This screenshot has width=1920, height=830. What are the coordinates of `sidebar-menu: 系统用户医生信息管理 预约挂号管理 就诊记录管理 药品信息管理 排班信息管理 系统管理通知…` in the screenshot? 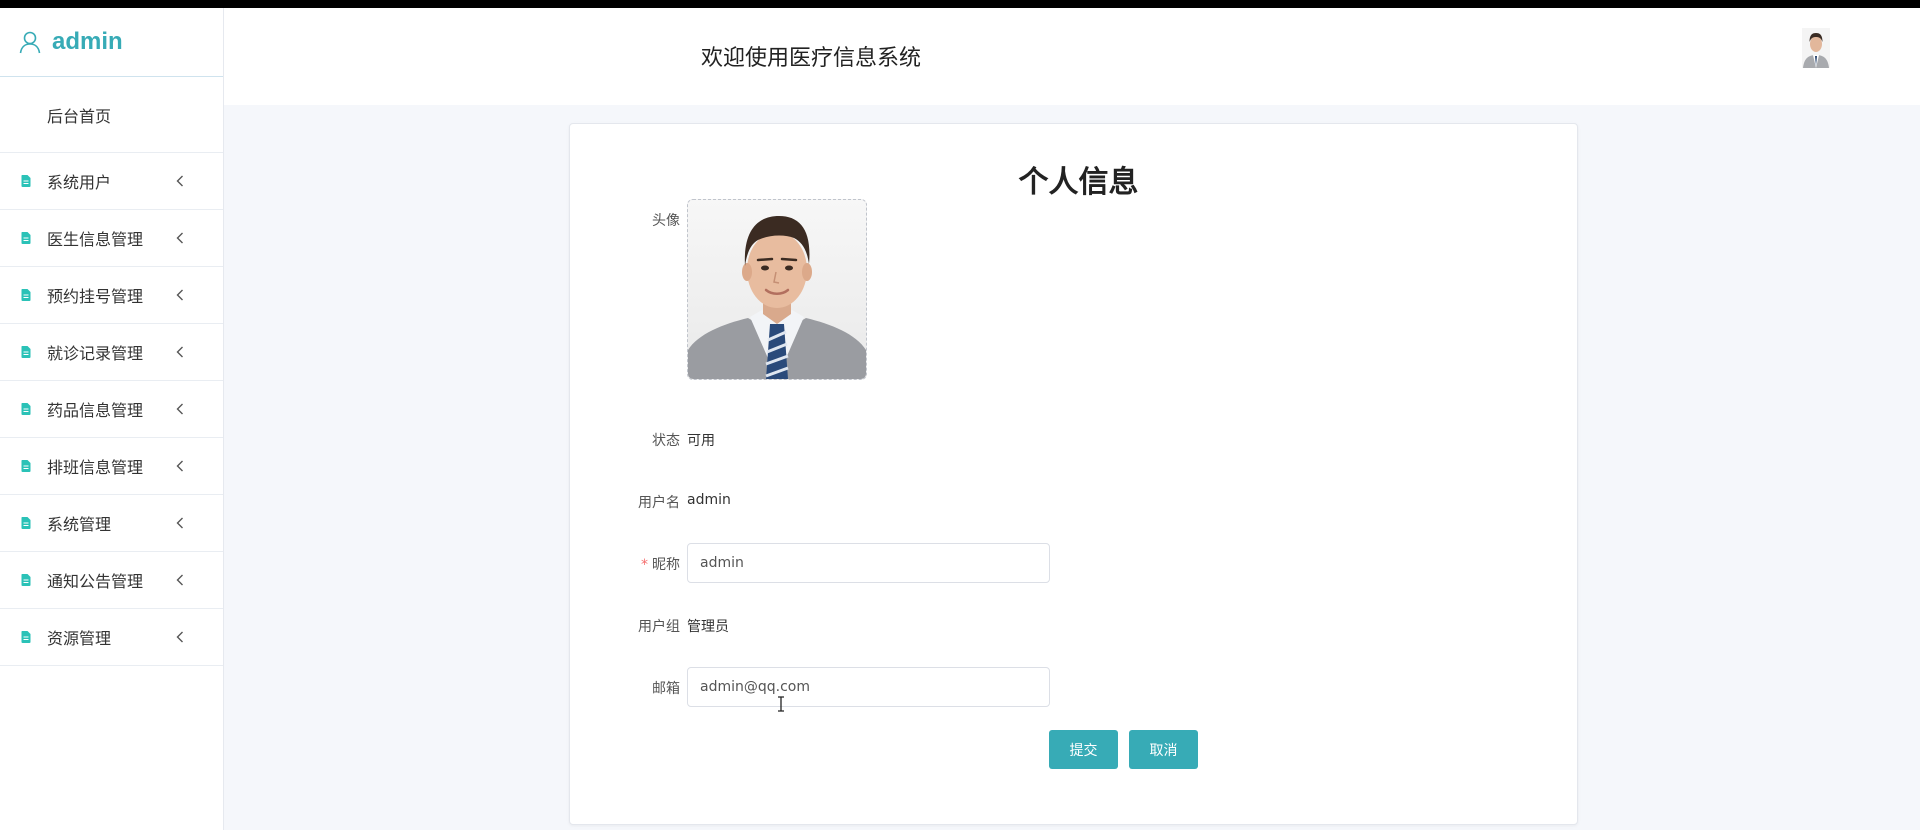 It's located at (111, 409).